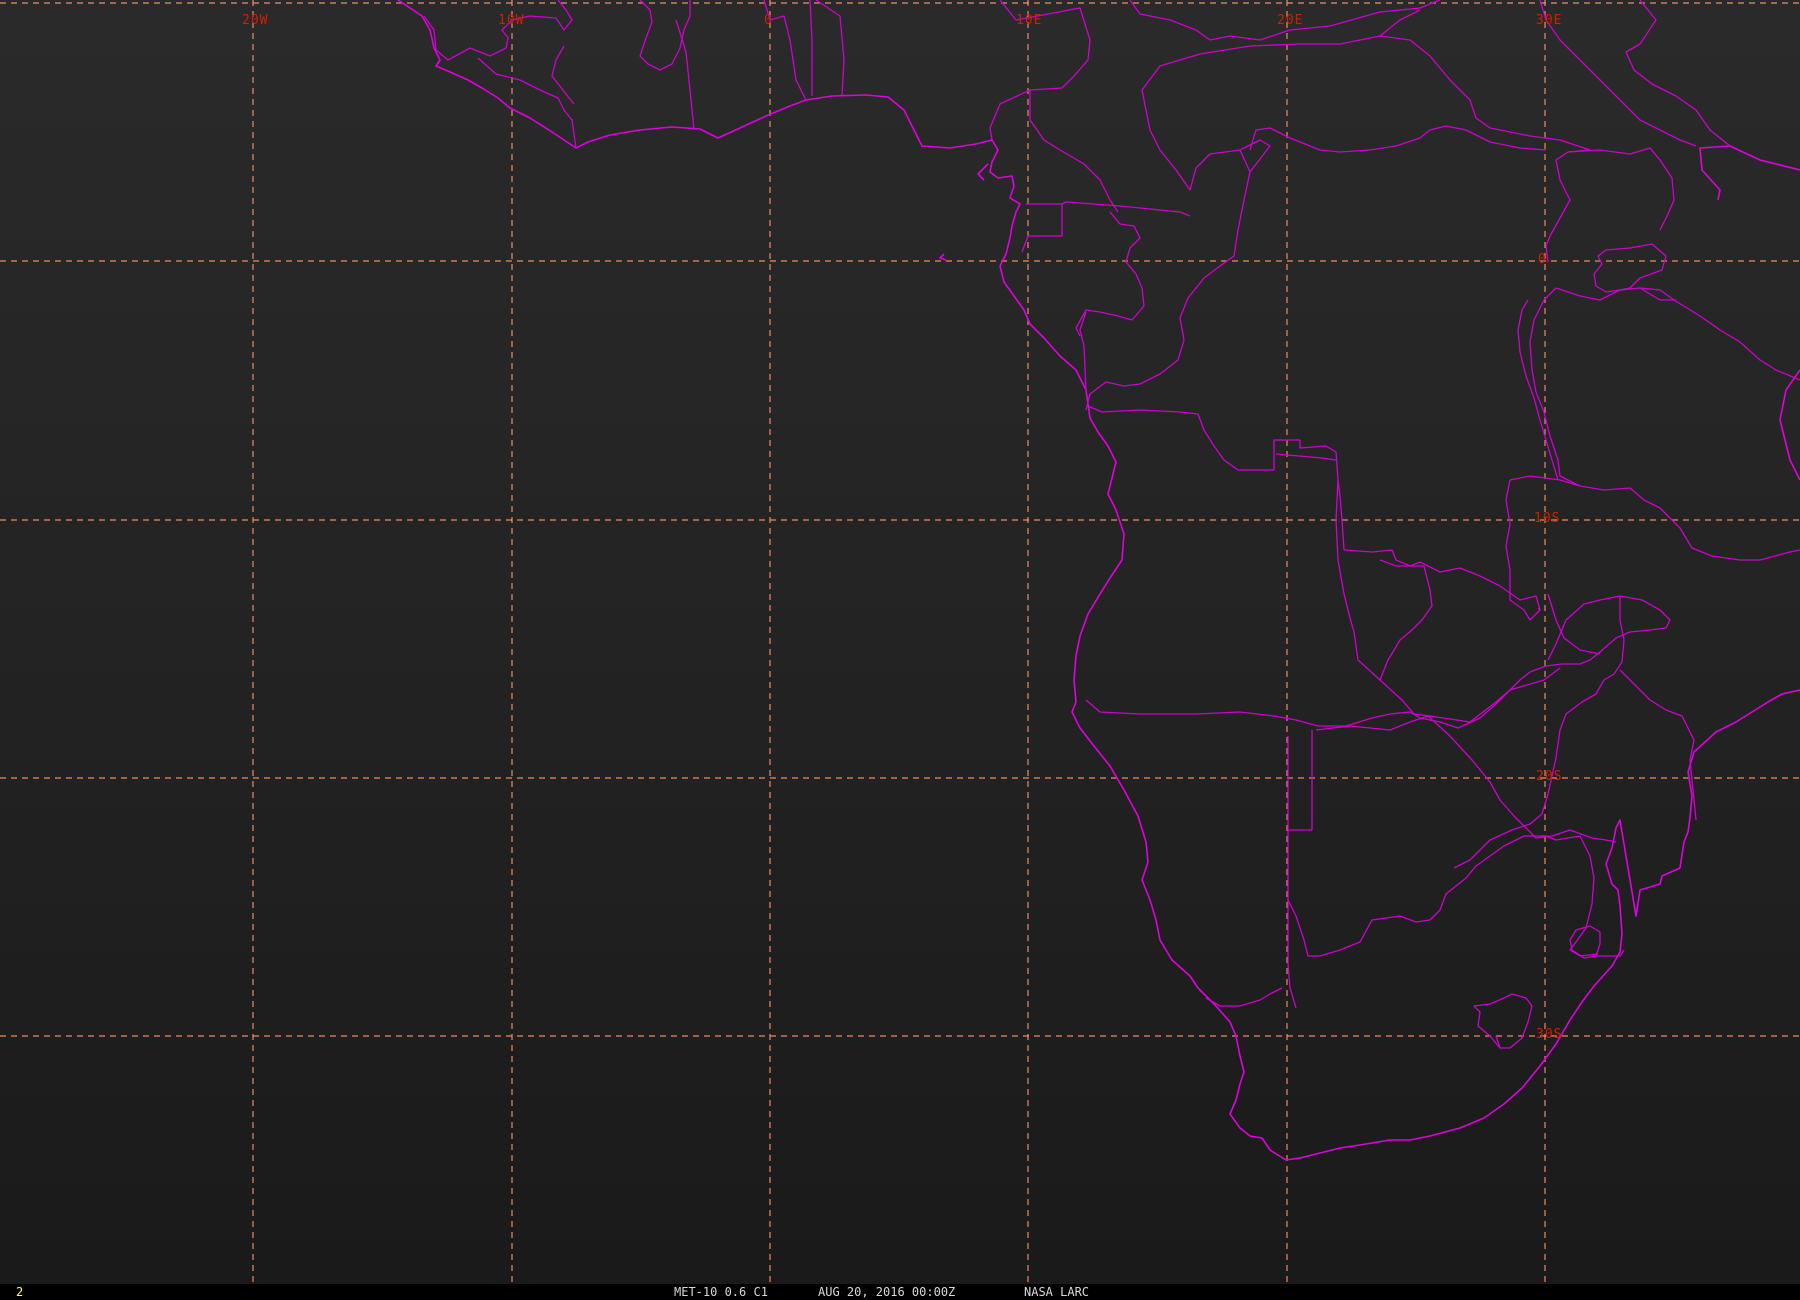 Image resolution: width=1800 pixels, height=1300 pixels. What do you see at coordinates (1542, 259) in the screenshot?
I see `lat-label-0: 0` at bounding box center [1542, 259].